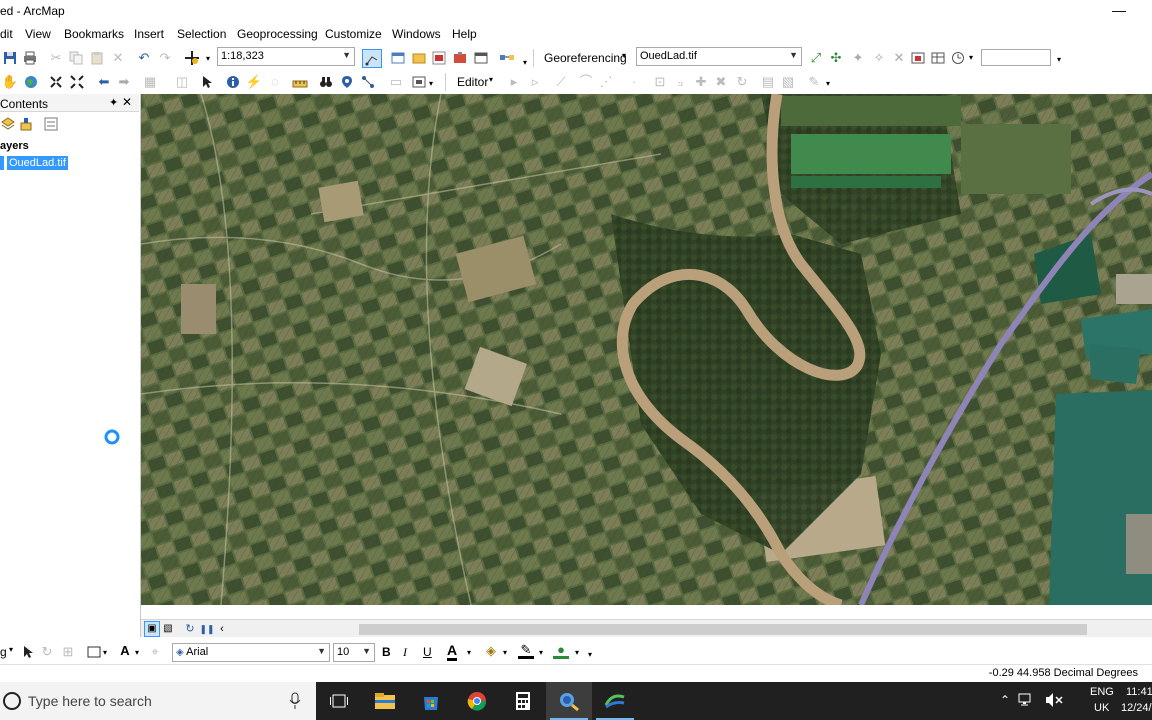 Image resolution: width=1152 pixels, height=720 pixels. I want to click on add-data-icon, so click(192, 58).